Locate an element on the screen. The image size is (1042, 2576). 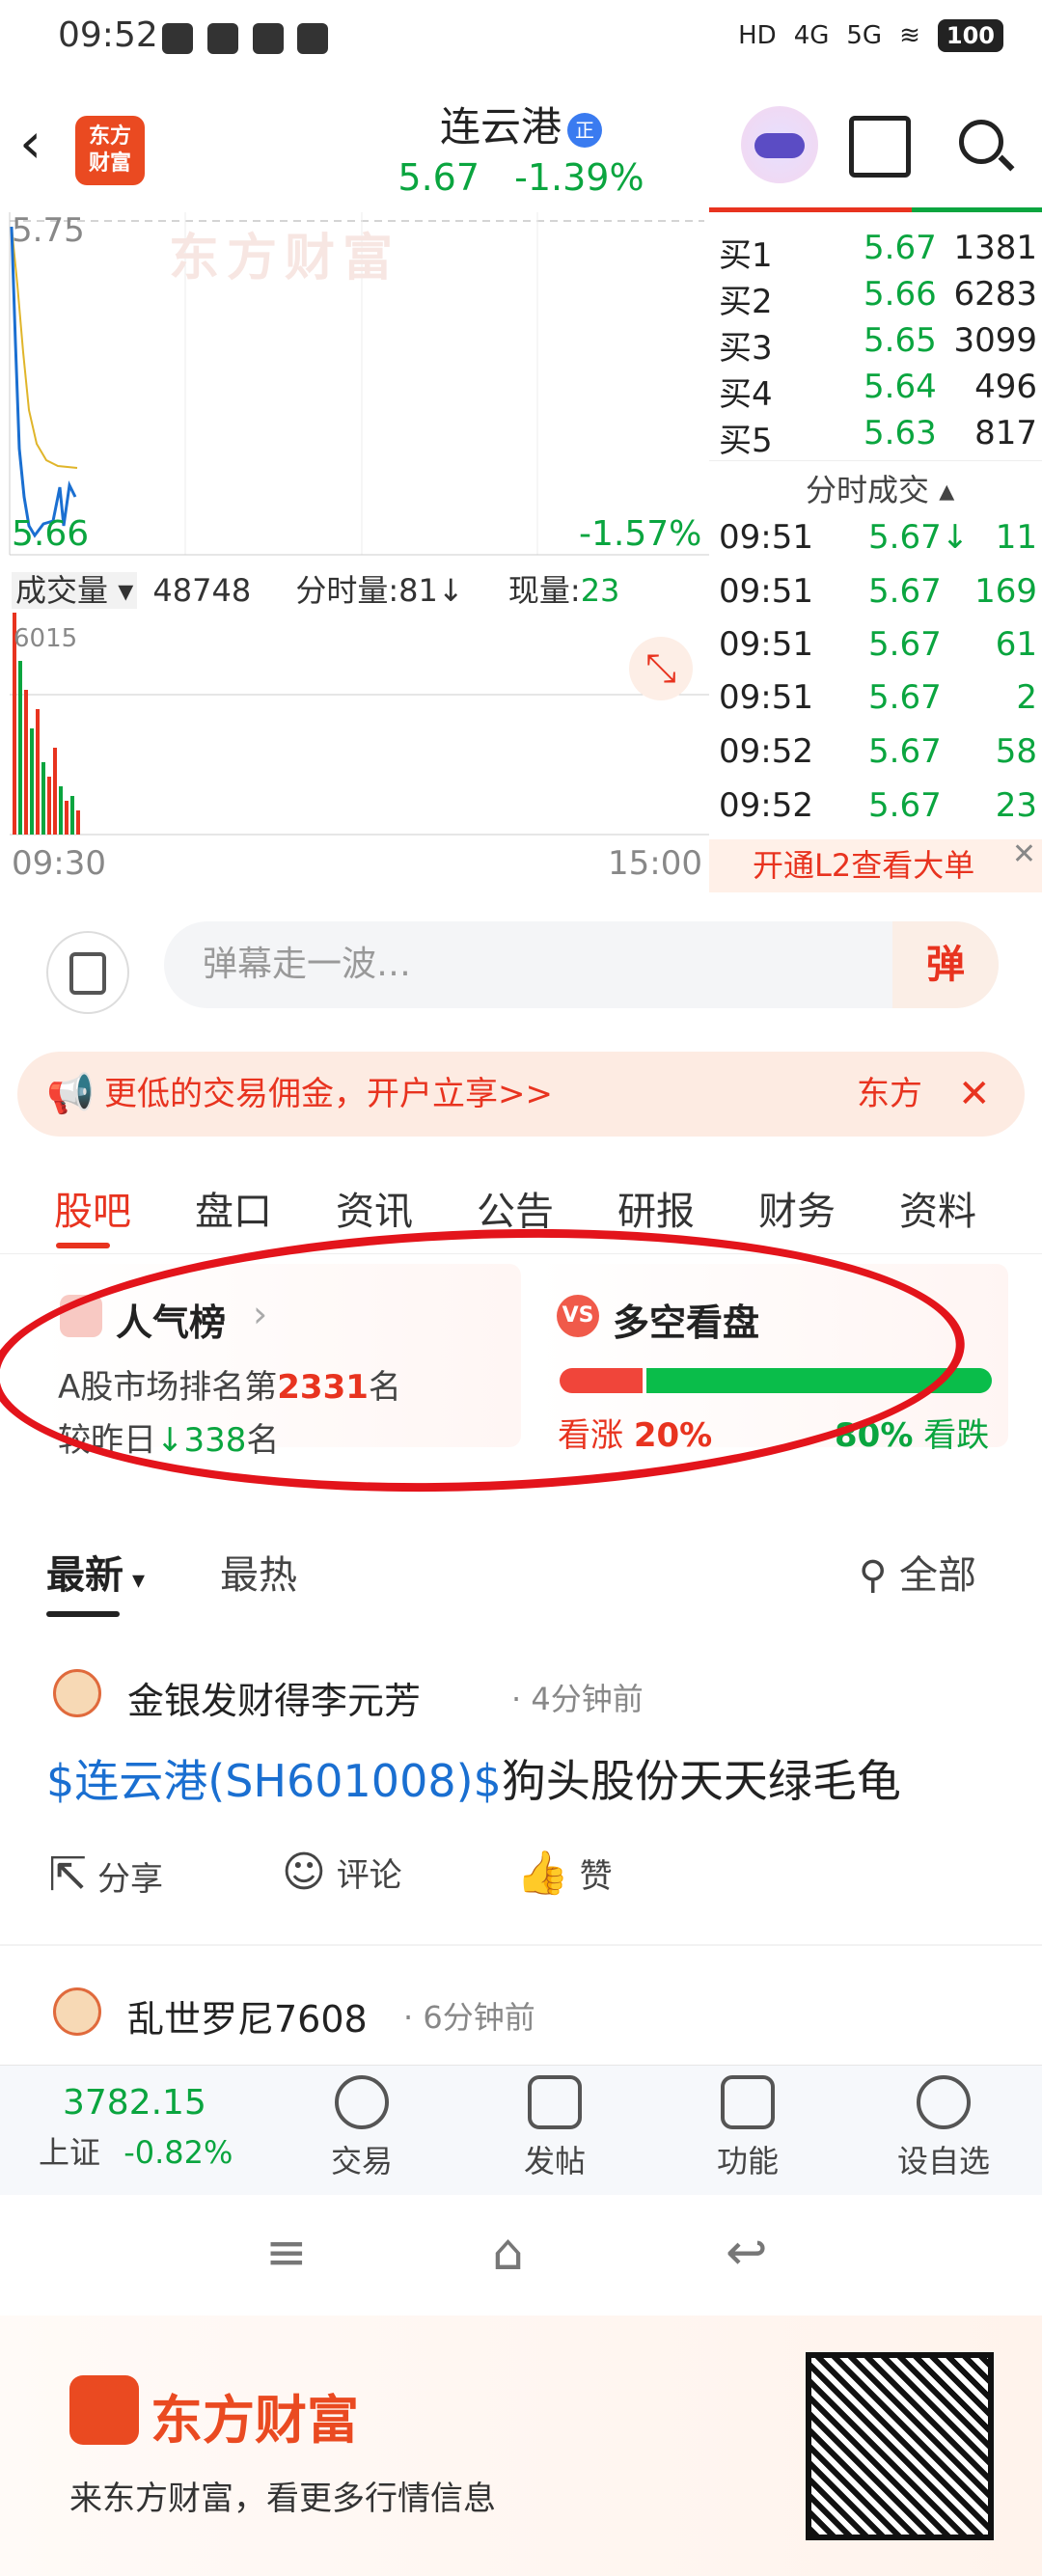
signal-icon: 4G is located at coordinates (811, 36).